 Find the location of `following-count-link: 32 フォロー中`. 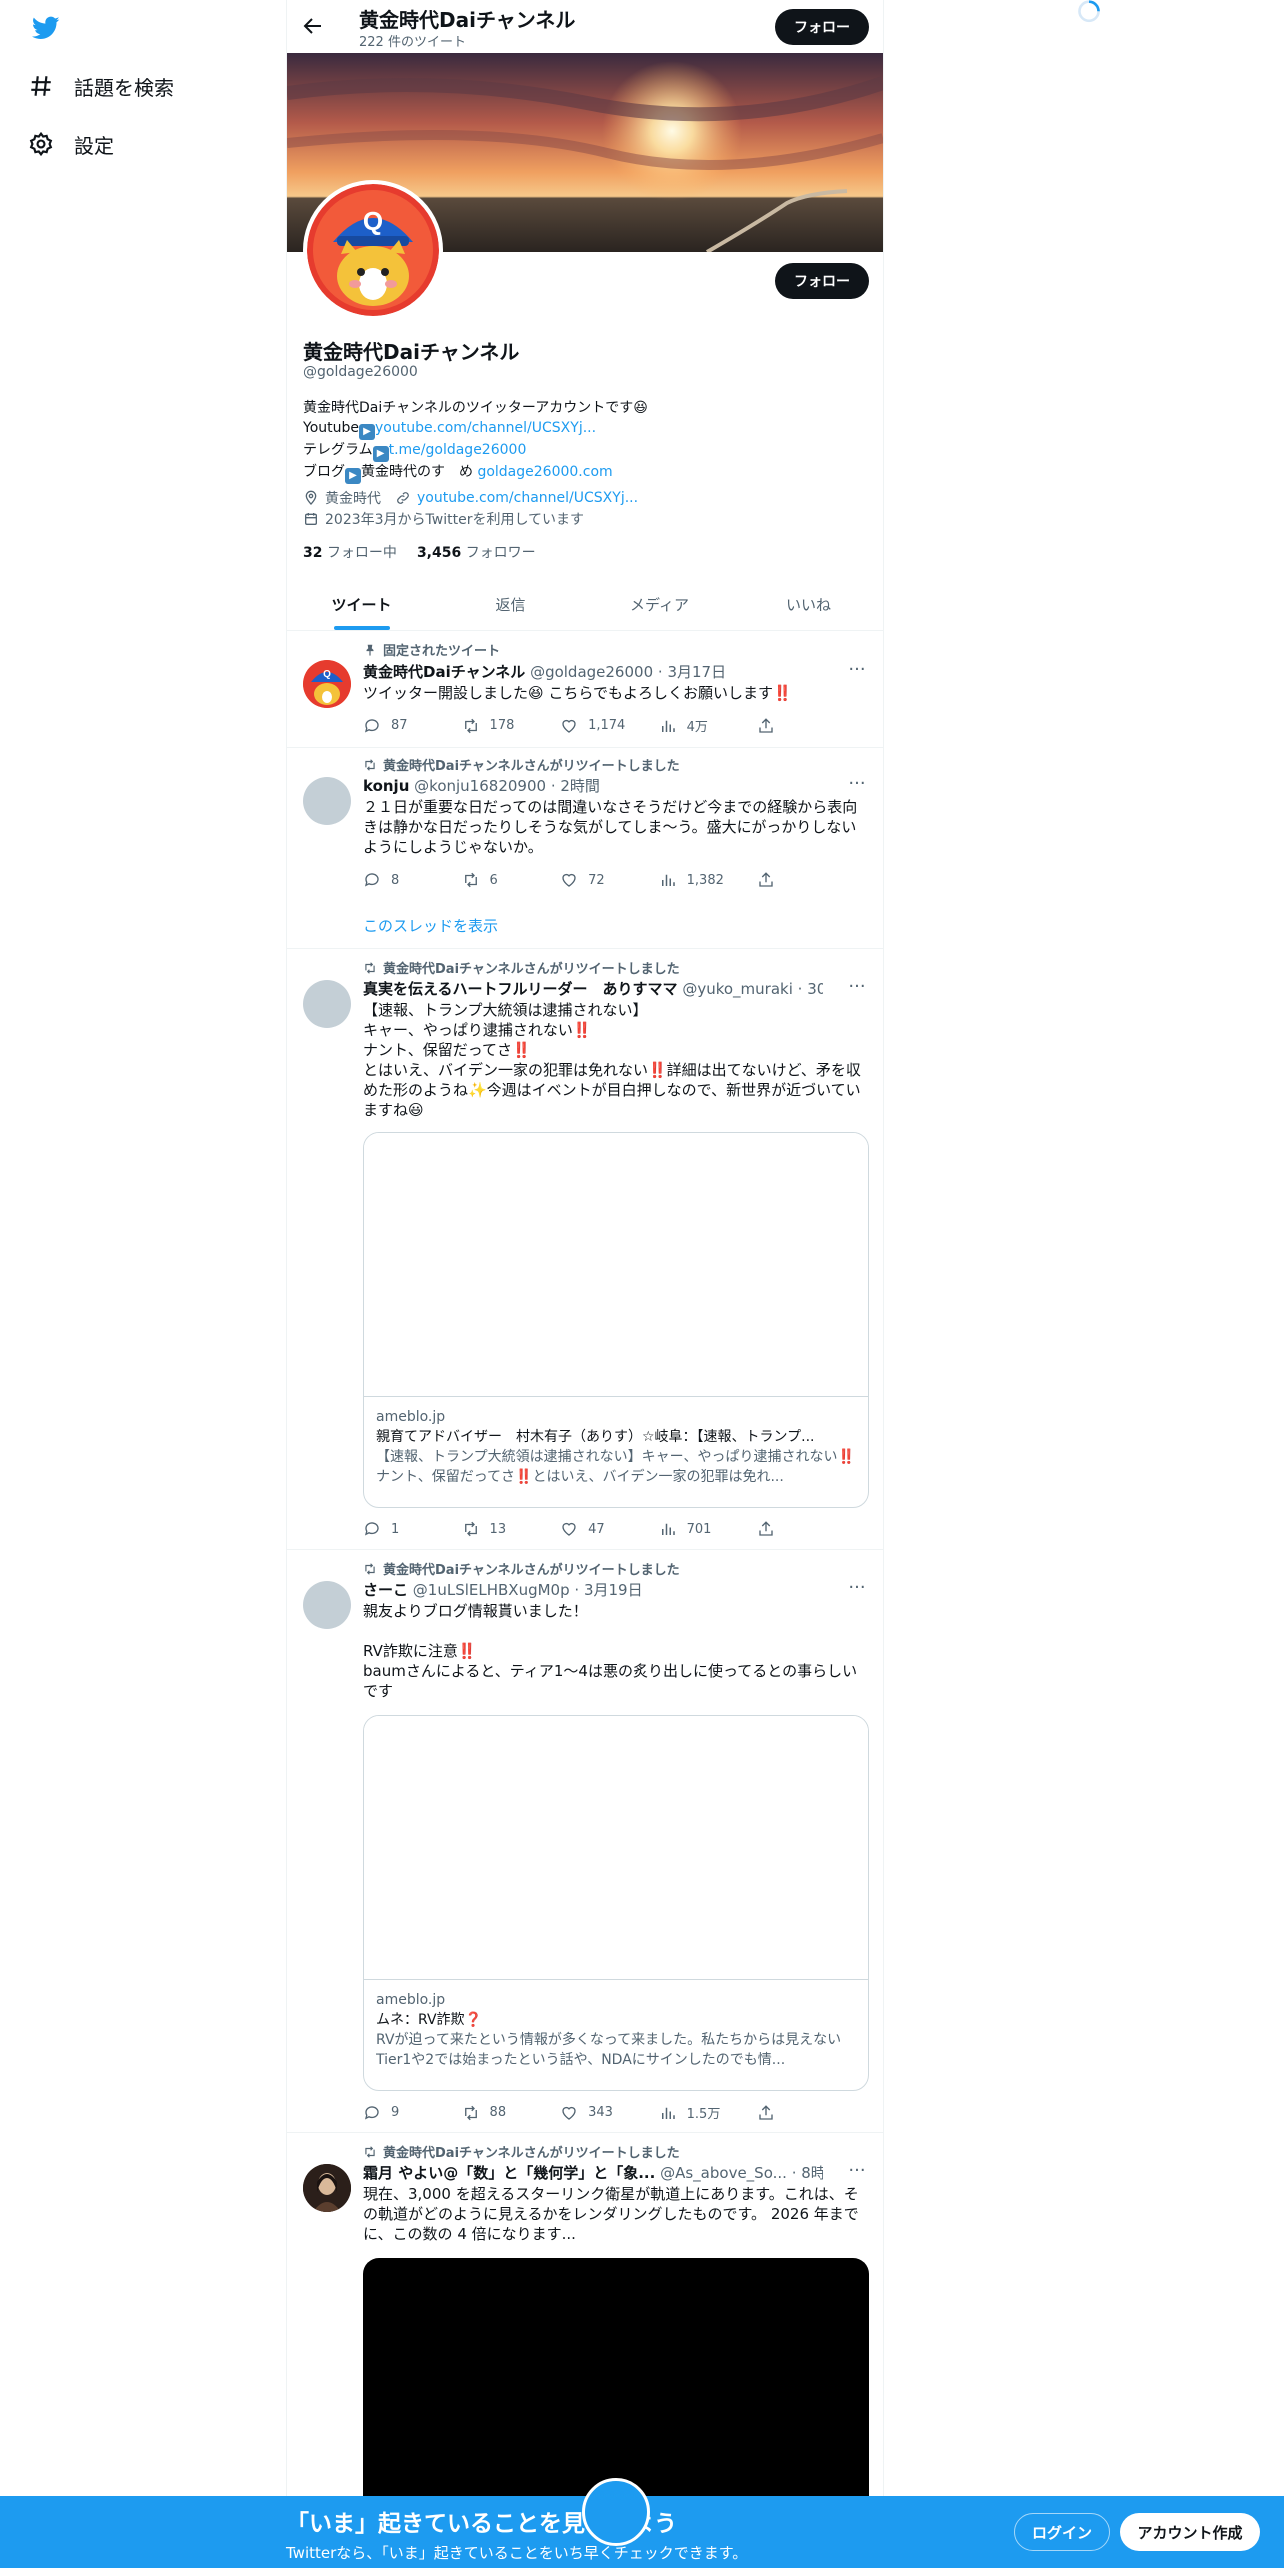

following-count-link: 32 フォロー中 is located at coordinates (350, 552).